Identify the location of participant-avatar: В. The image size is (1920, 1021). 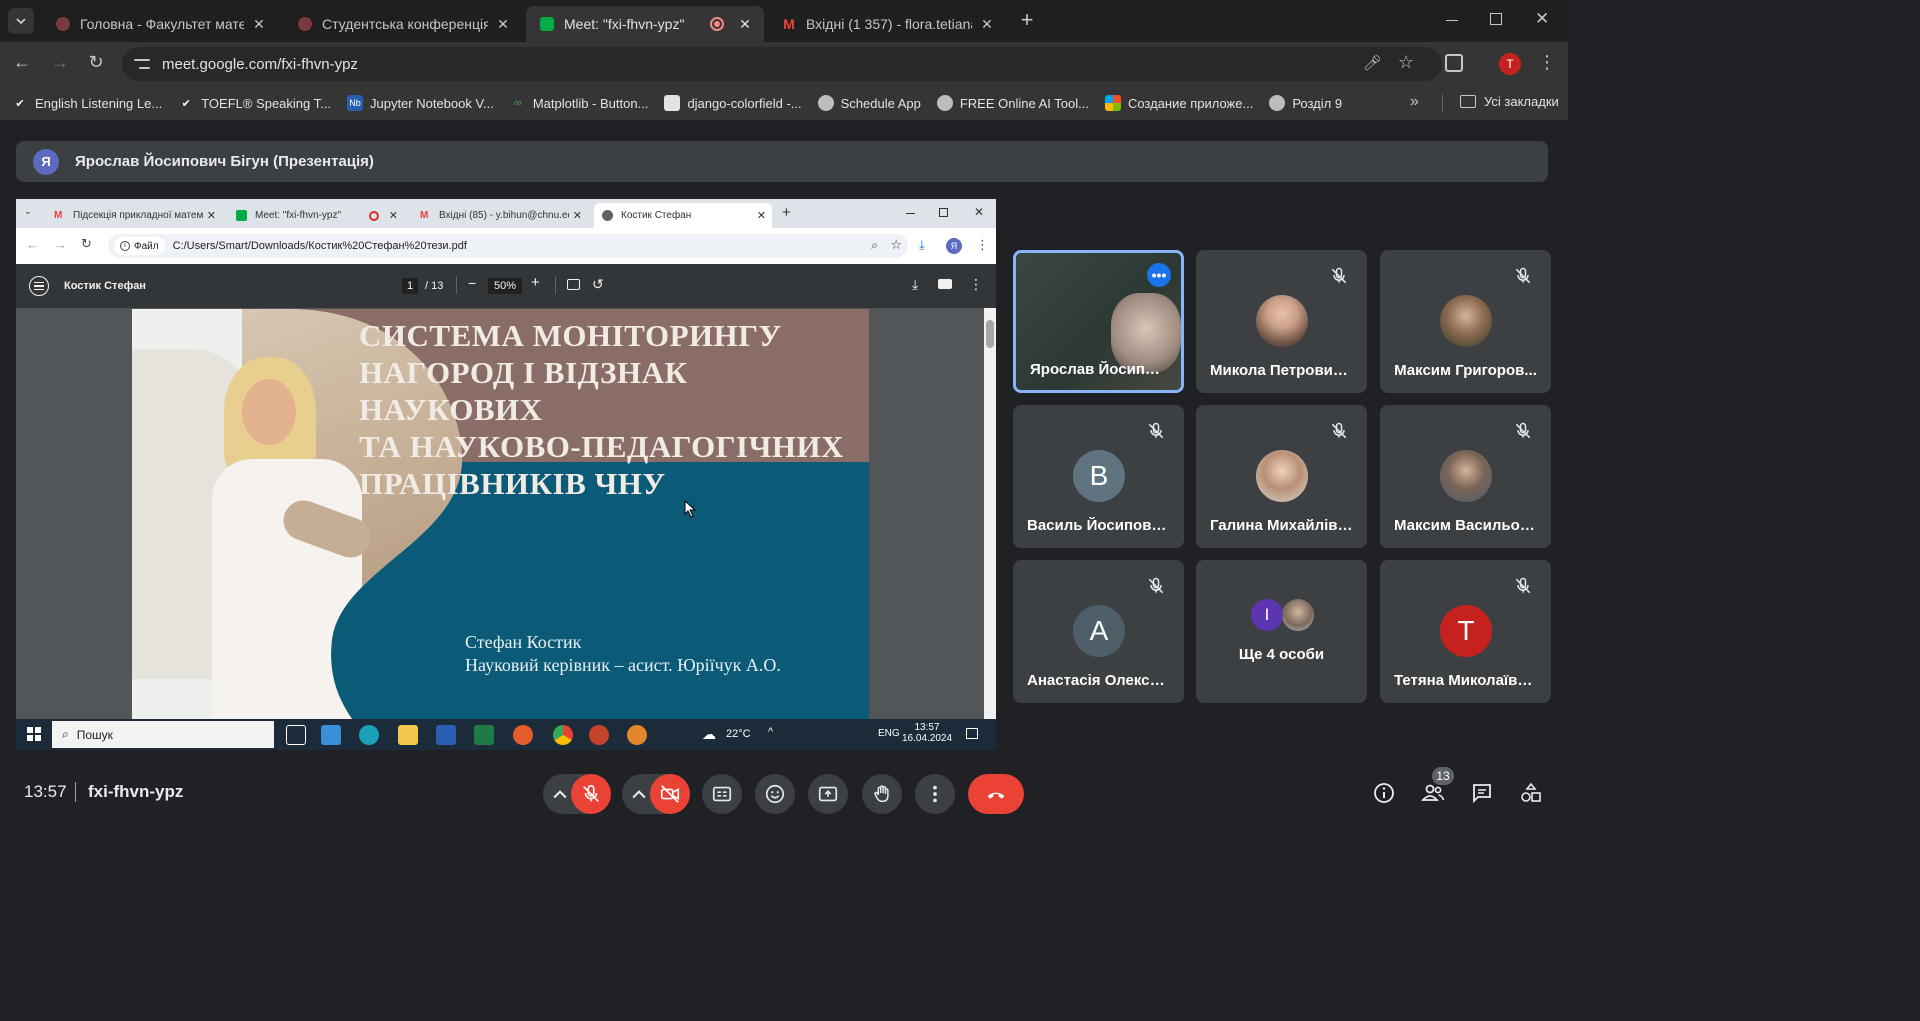
(1099, 476).